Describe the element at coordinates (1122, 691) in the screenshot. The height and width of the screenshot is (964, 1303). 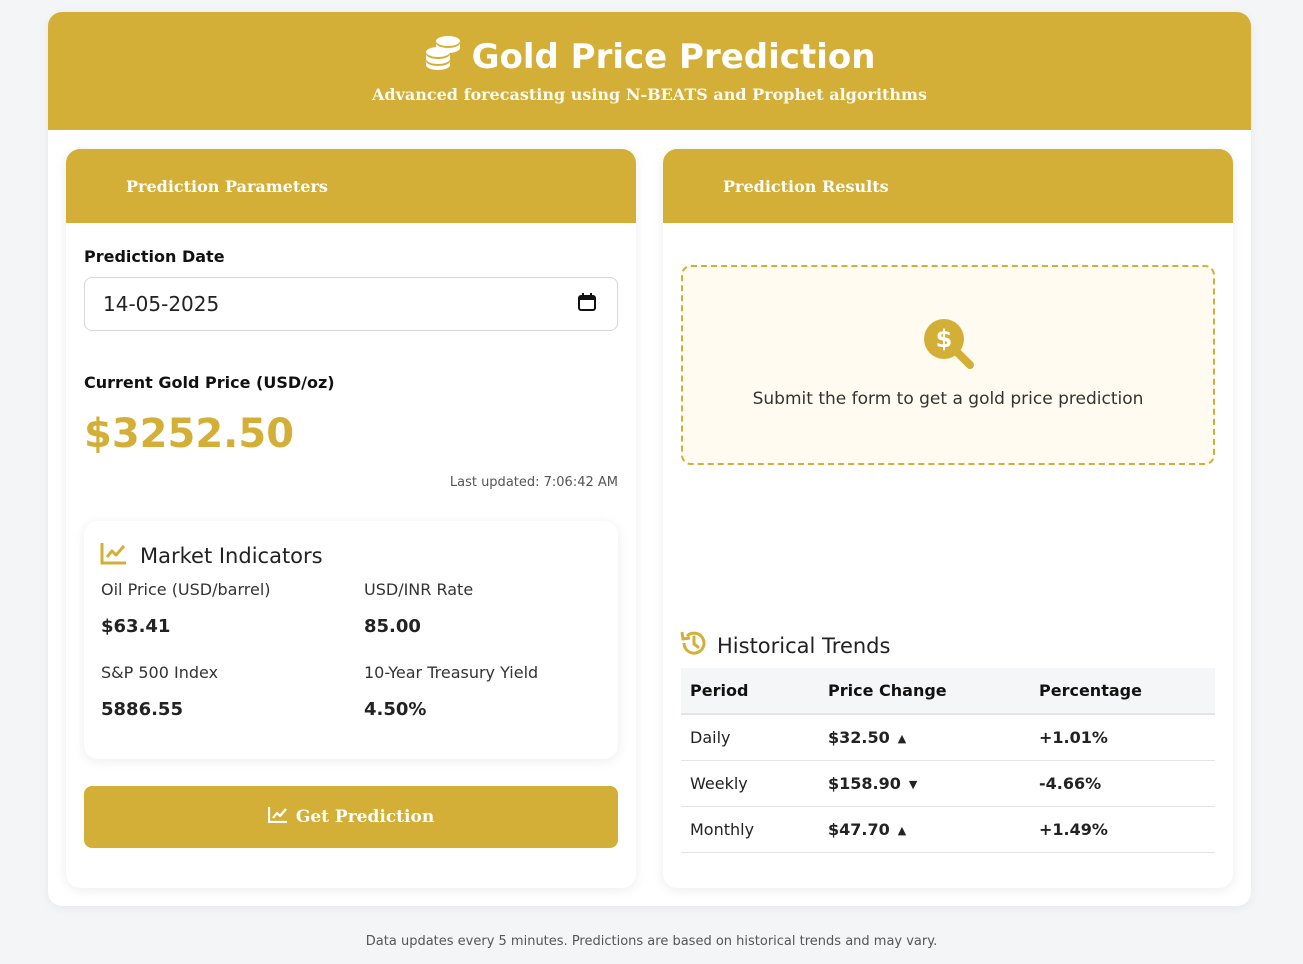
I see `column-header-percentage: Percentage` at that location.